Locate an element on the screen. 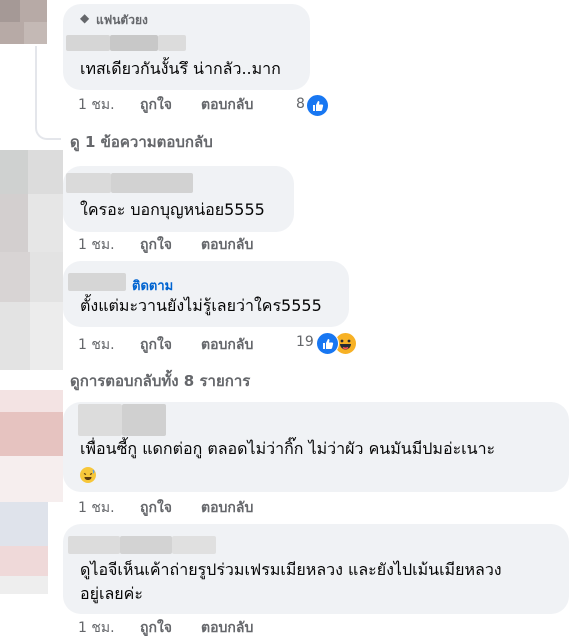 This screenshot has height=638, width=587. comment-text: ตั้งแต่มะวานยังไม่รู้เลยว่าใคร5555 is located at coordinates (201, 305).